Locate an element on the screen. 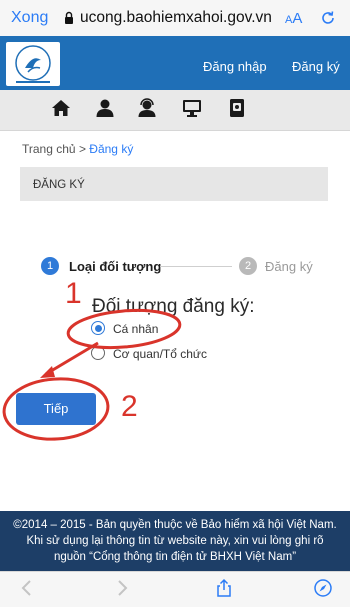 The width and height of the screenshot is (350, 607). done-button: Xong is located at coordinates (29, 18).